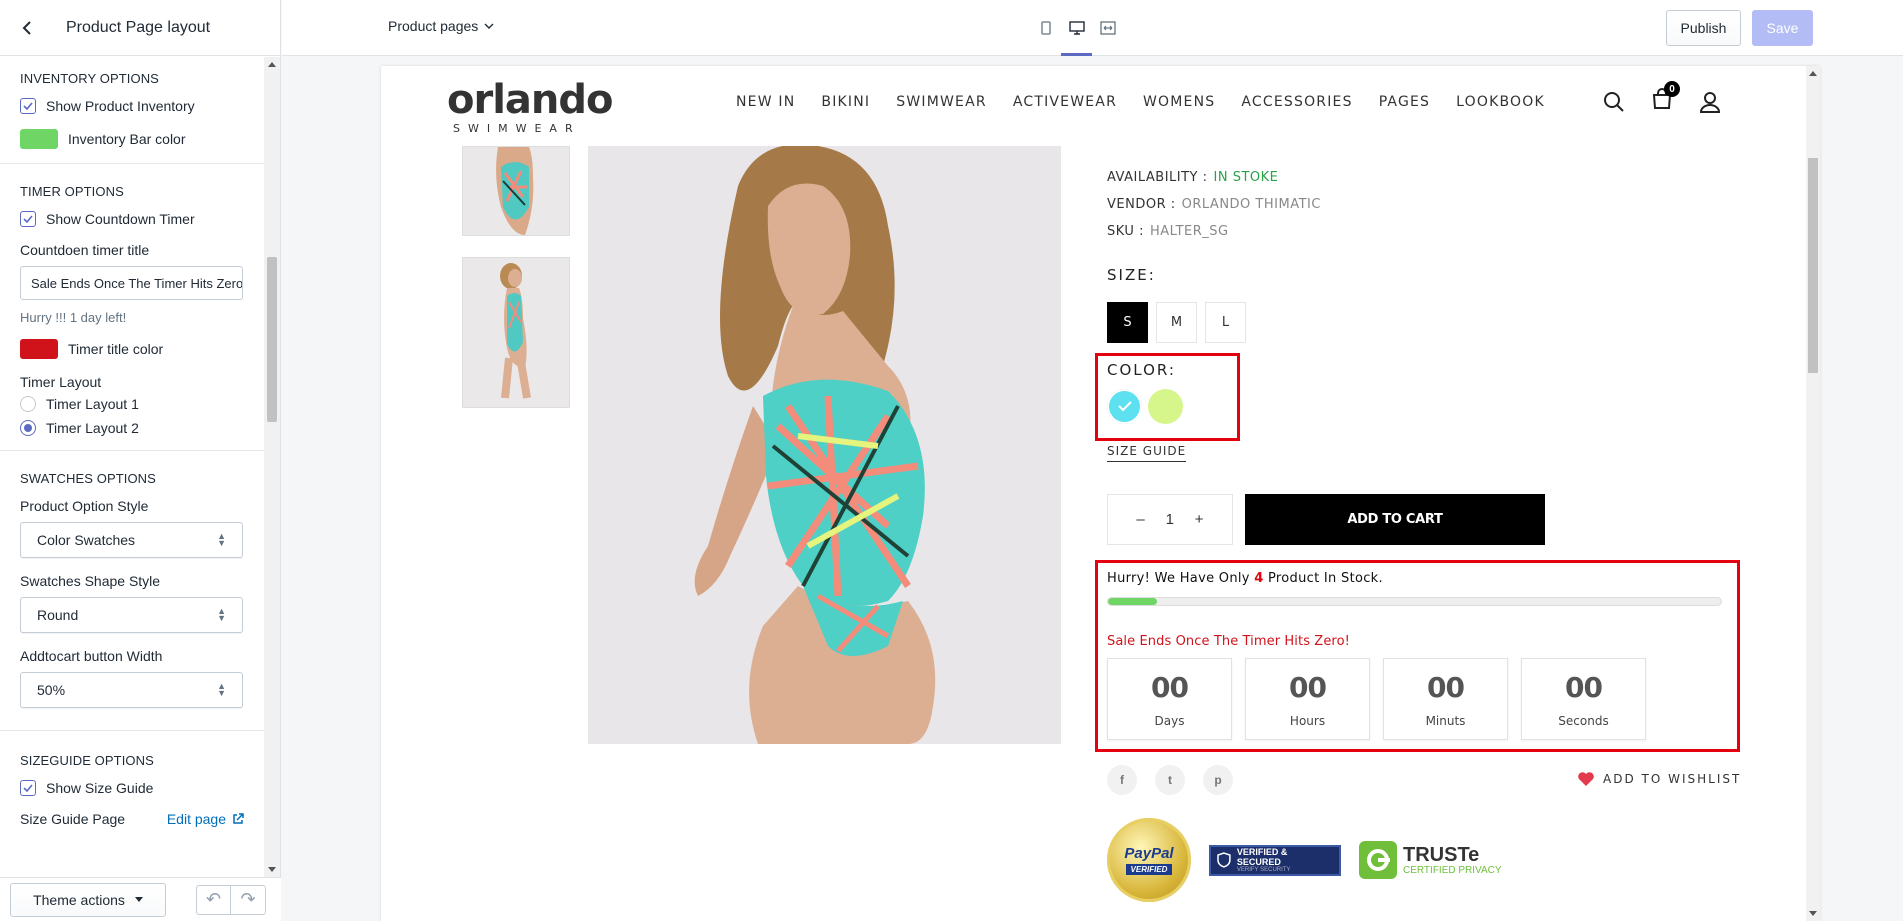 This screenshot has width=1903, height=921. Describe the element at coordinates (1122, 780) in the screenshot. I see `facebook-icon: f` at that location.